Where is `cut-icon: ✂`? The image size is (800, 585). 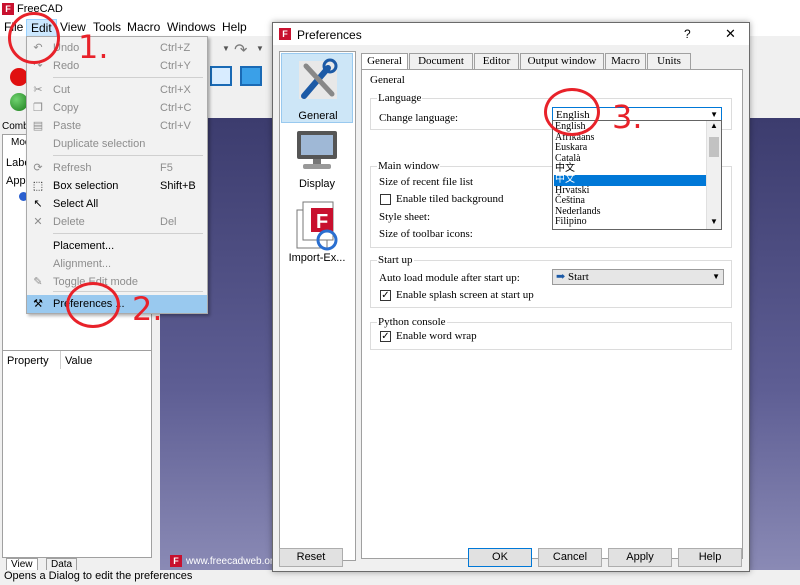
cut-icon: ✂ is located at coordinates (38, 90).